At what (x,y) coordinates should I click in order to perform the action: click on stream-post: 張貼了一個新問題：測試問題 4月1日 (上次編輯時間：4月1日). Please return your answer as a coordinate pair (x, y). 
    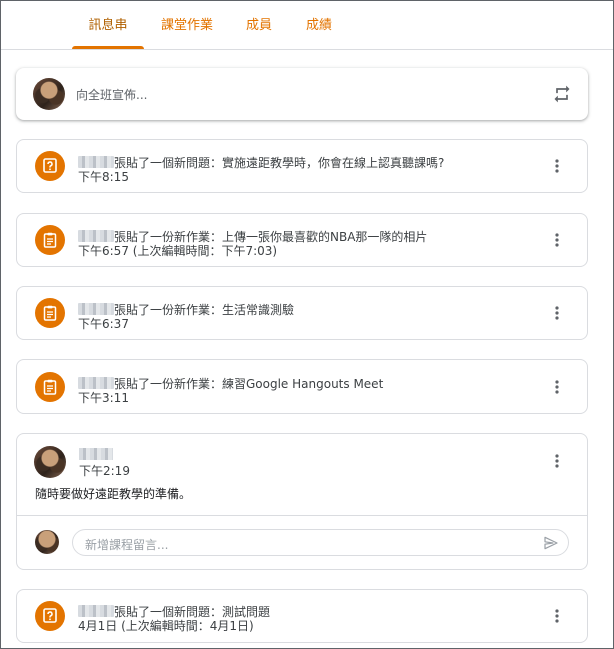
    Looking at the image, I should click on (302, 616).